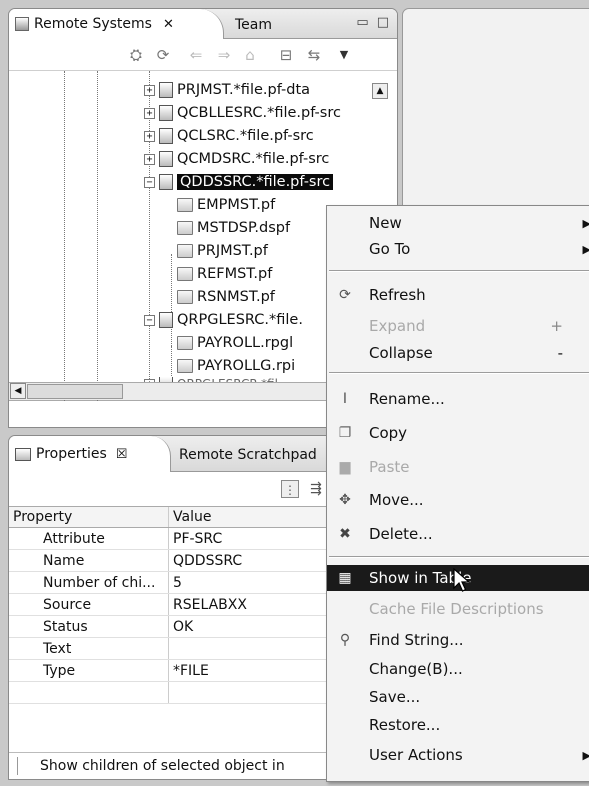 This screenshot has height=786, width=589. What do you see at coordinates (89, 670) in the screenshot?
I see `property-name: Type` at bounding box center [89, 670].